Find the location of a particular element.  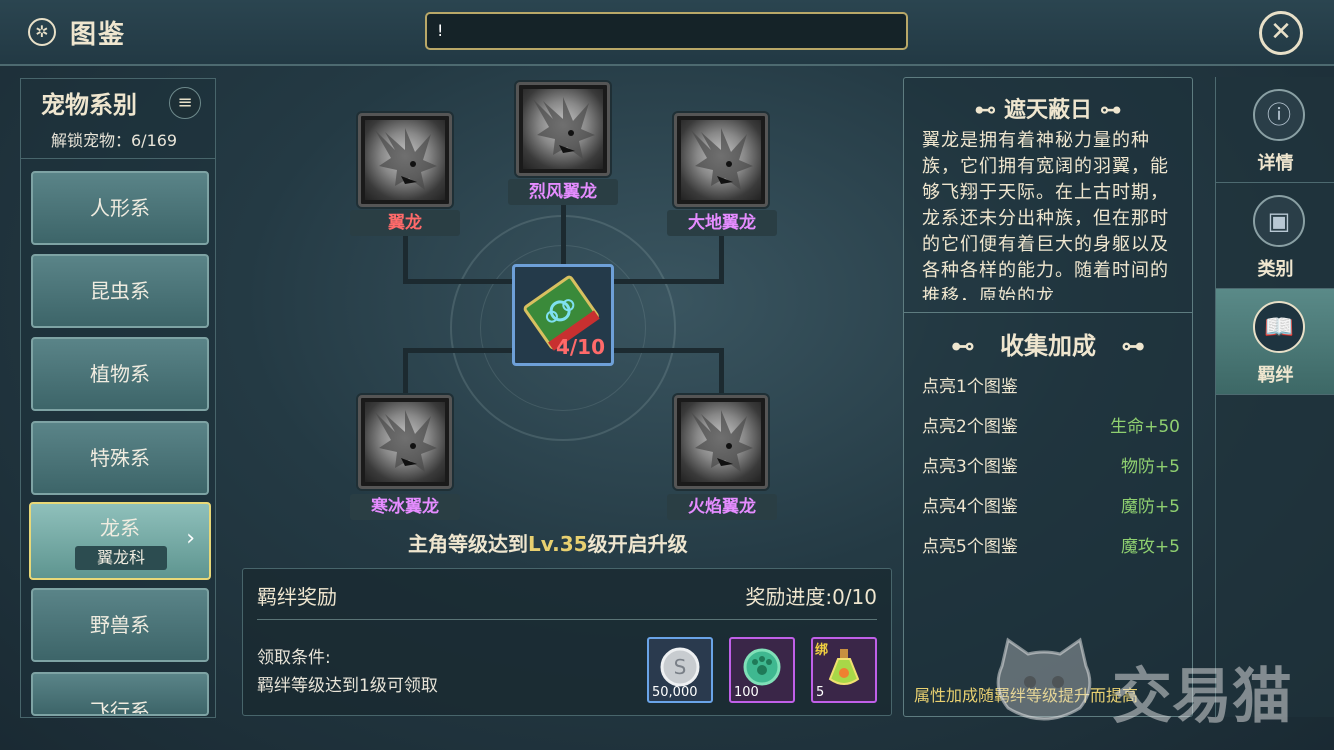

bonus-title: ⊷ 收集加成 ⊶ is located at coordinates (1048, 343).